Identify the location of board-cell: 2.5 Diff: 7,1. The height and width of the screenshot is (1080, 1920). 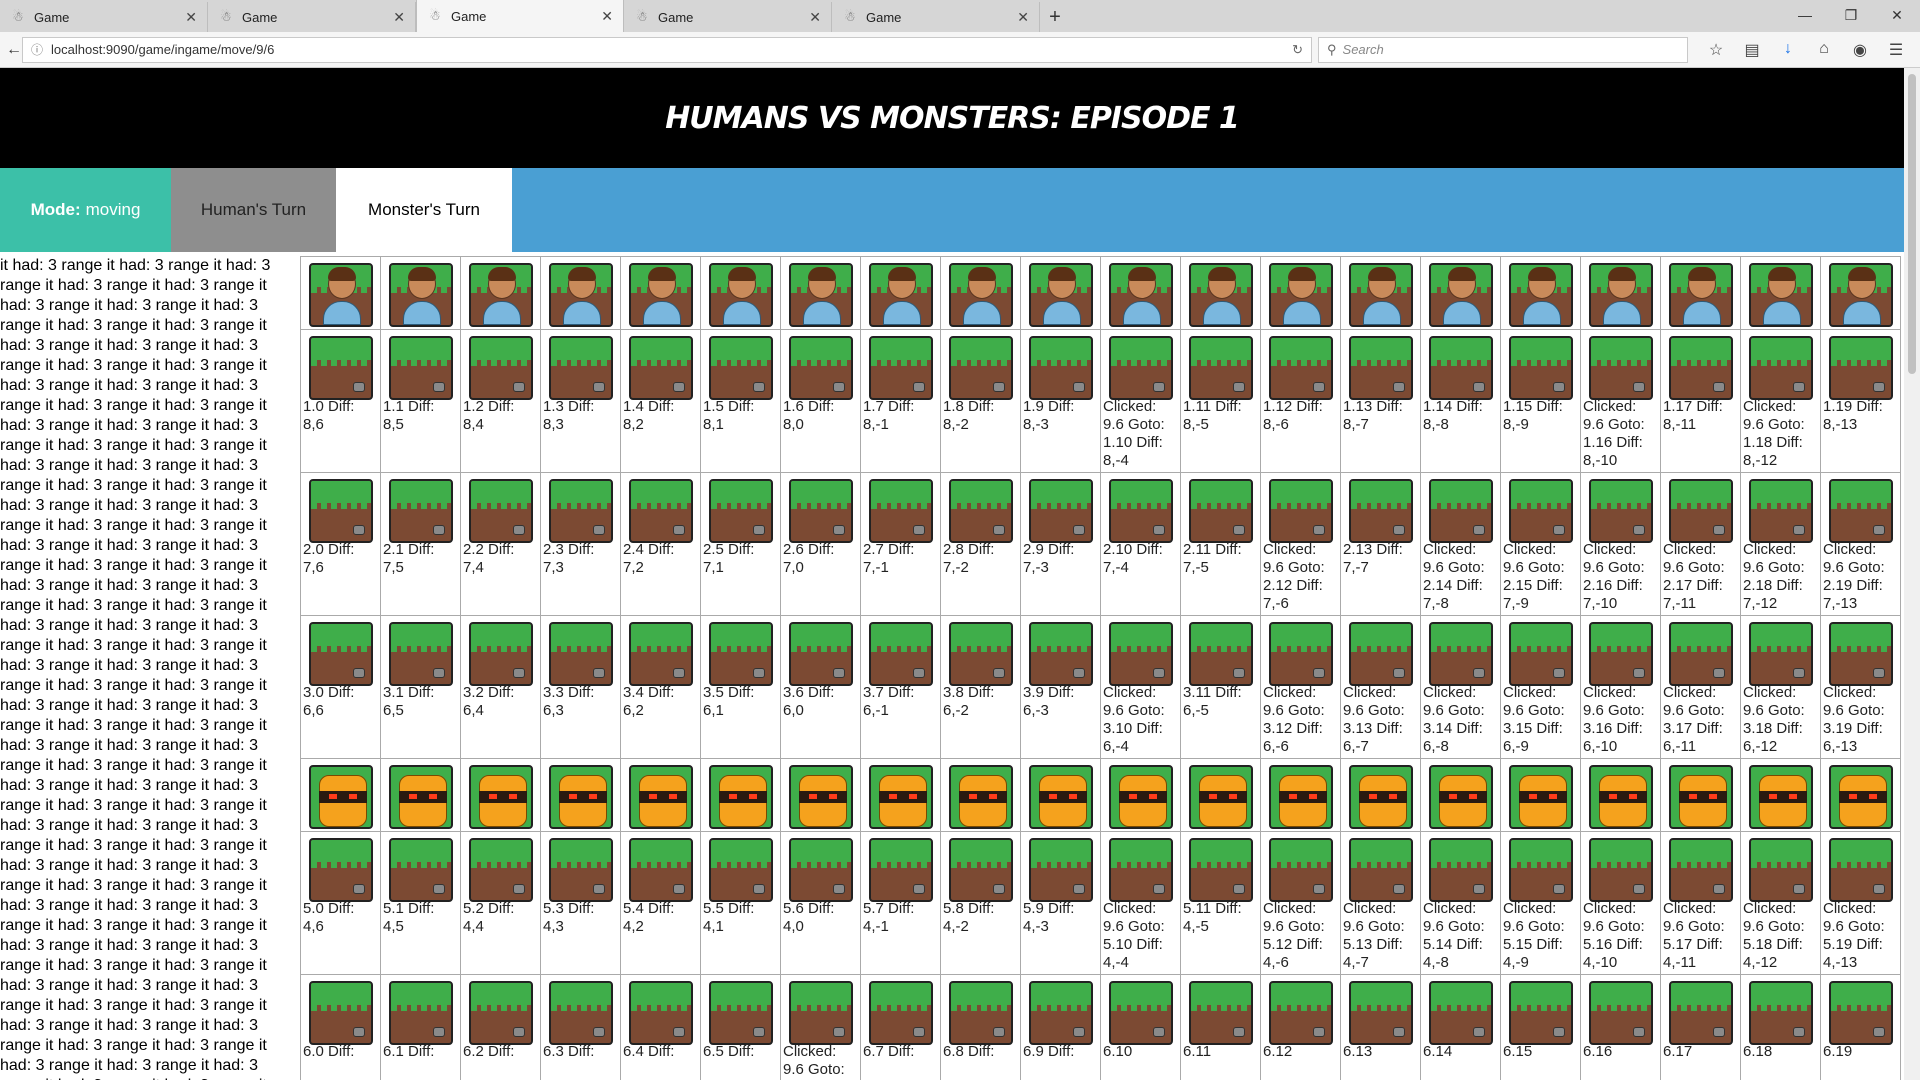
(740, 544).